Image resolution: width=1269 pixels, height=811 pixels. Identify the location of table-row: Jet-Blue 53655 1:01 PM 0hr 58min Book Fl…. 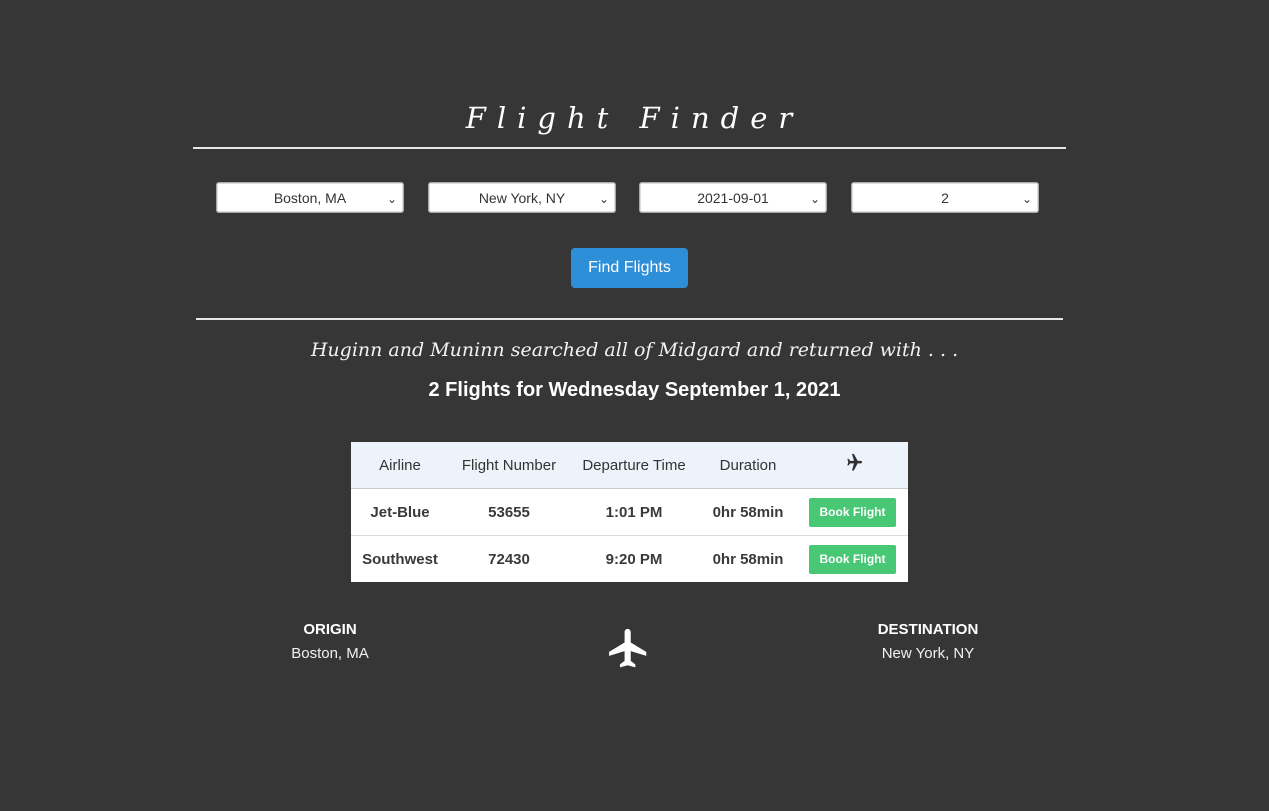
(629, 512).